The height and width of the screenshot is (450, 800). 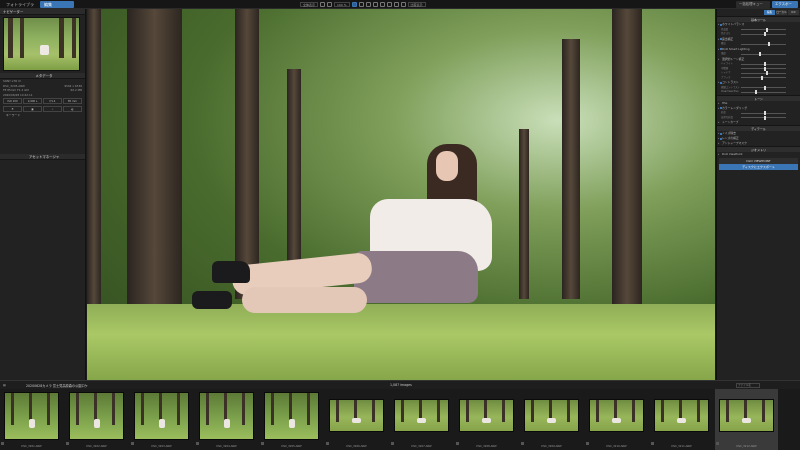 I want to click on filmstrip-filename: DSC_3206.ARW, so click(x=356, y=446).